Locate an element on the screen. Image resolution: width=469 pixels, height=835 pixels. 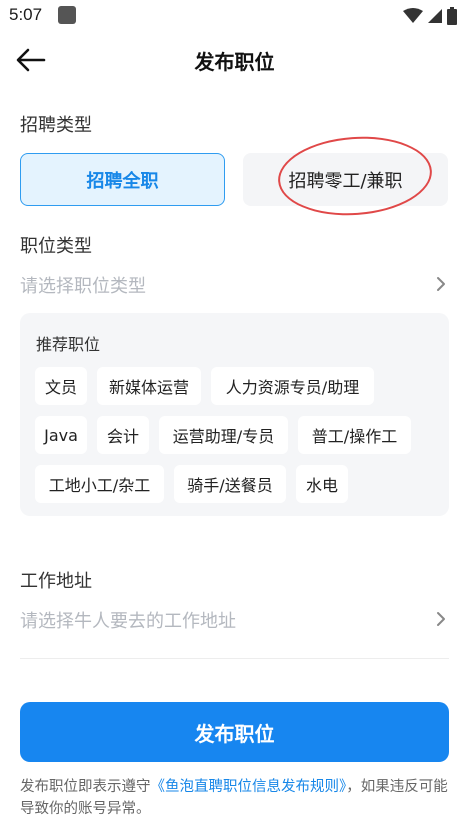
part-time-label: 招聘零工/兼职 is located at coordinates (345, 181).